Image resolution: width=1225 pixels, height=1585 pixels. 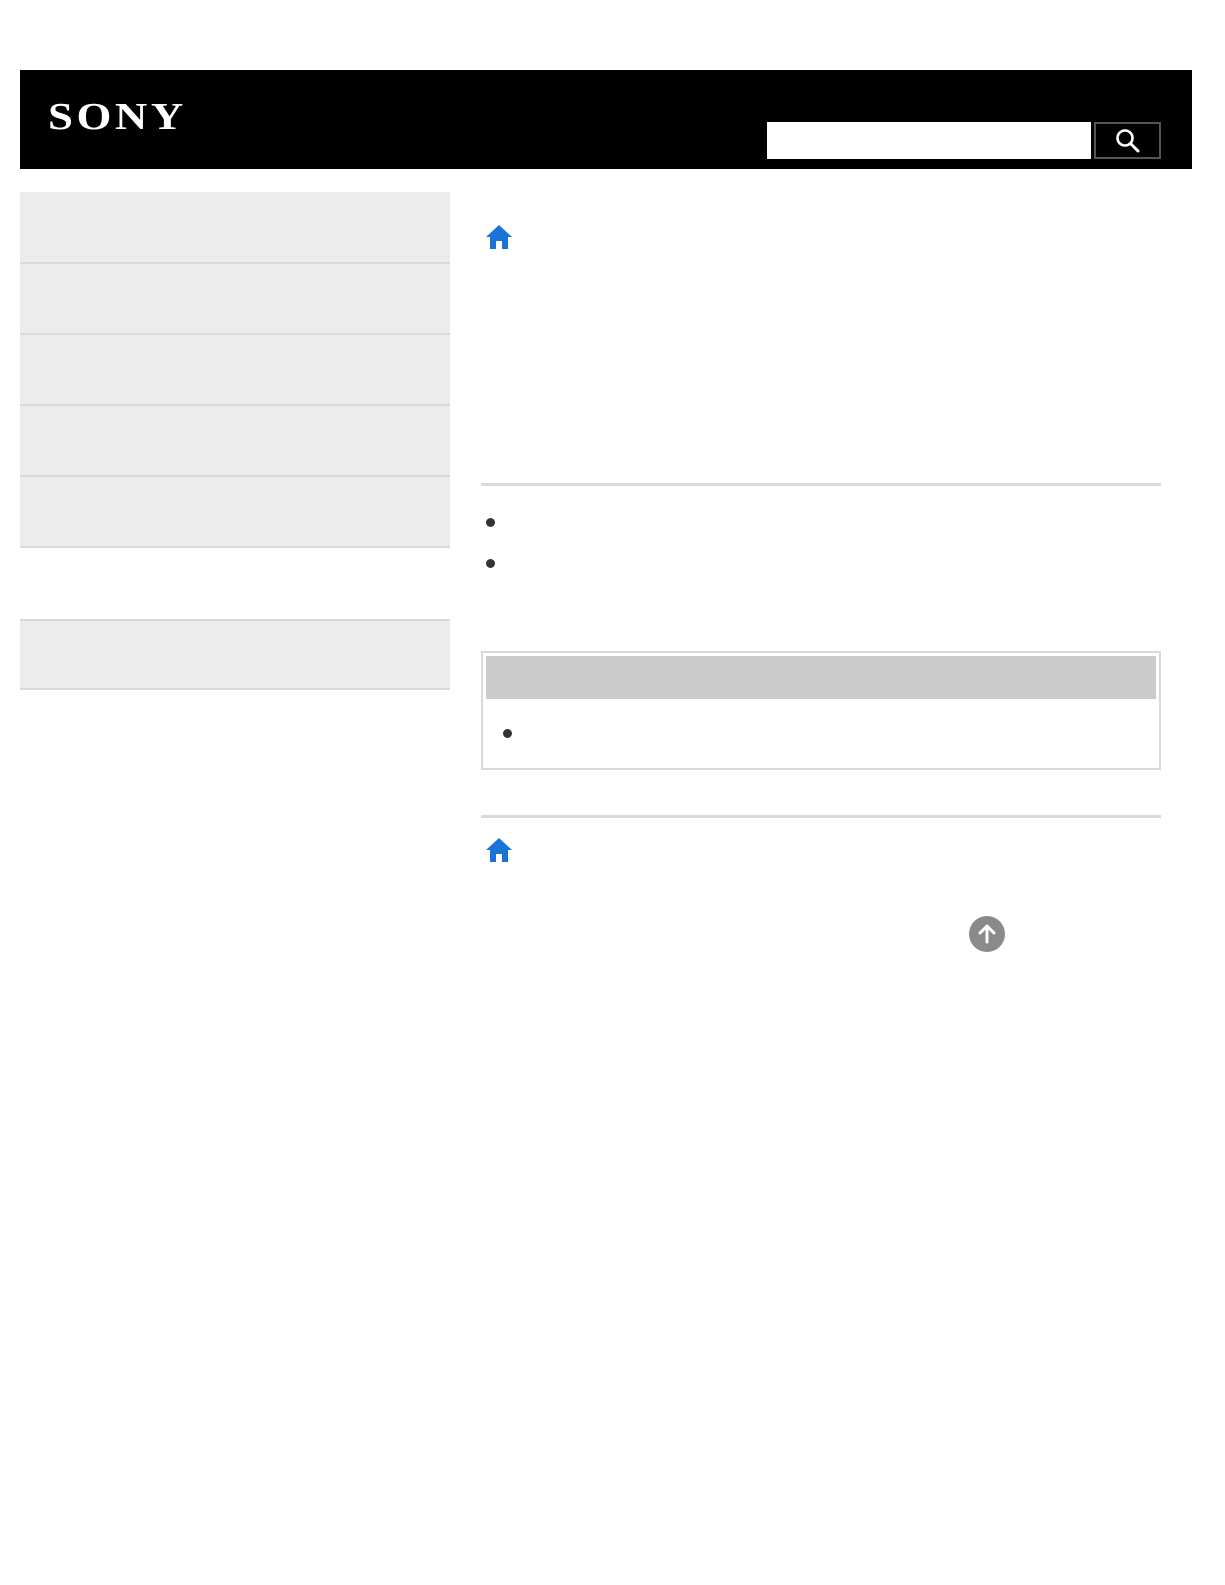 I want to click on arrow-up-circle-icon, so click(x=987, y=934).